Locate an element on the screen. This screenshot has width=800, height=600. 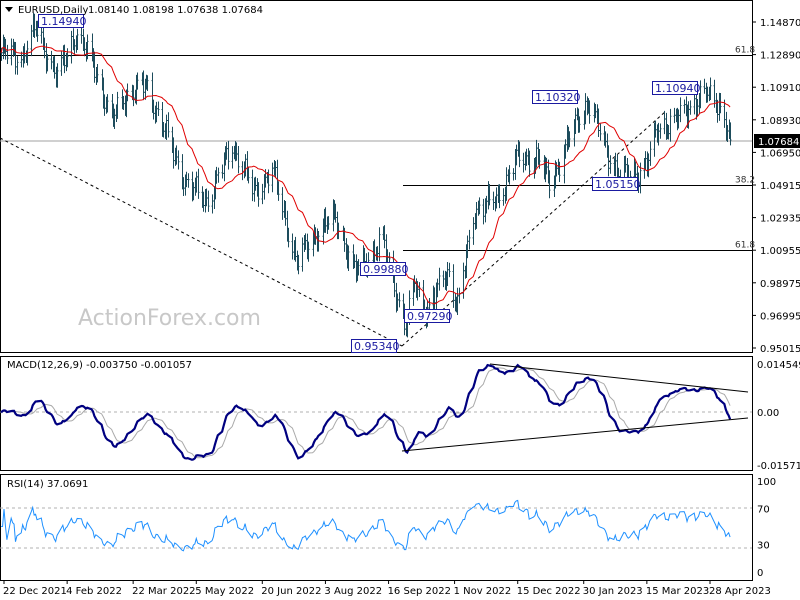
date-axis-label: 20 Jun 2022 is located at coordinates (291, 591).